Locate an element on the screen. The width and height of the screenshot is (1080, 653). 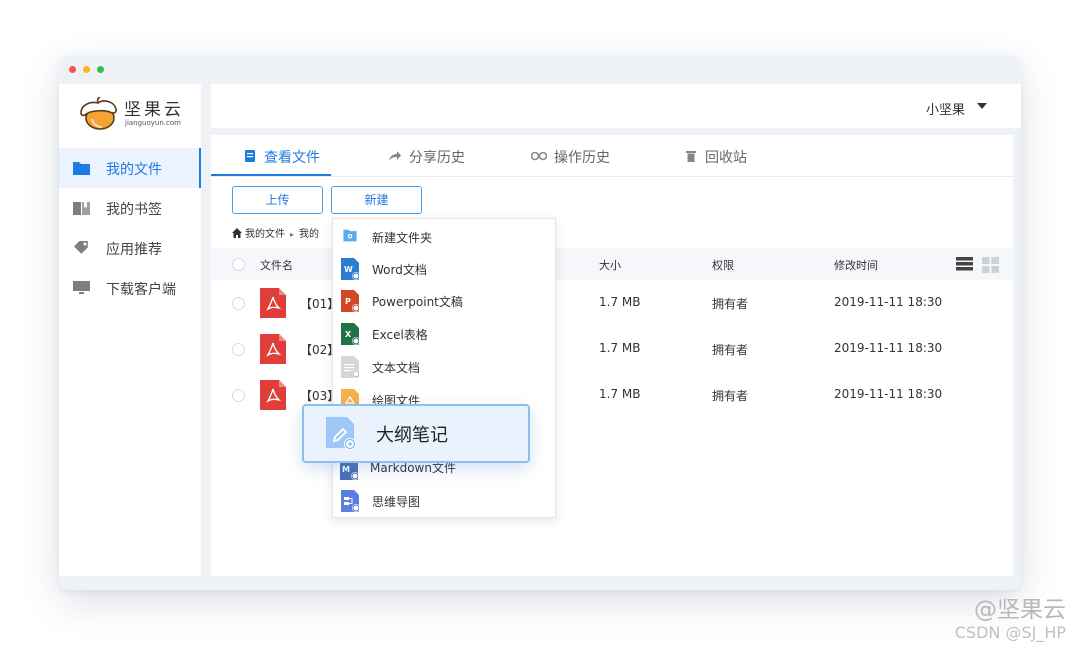
upload-button: 上传 is located at coordinates (277, 200).